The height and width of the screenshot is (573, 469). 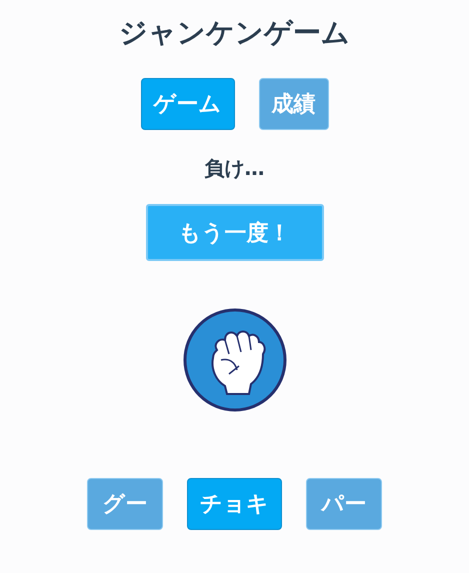 What do you see at coordinates (125, 504) in the screenshot?
I see `hand-button: グー` at bounding box center [125, 504].